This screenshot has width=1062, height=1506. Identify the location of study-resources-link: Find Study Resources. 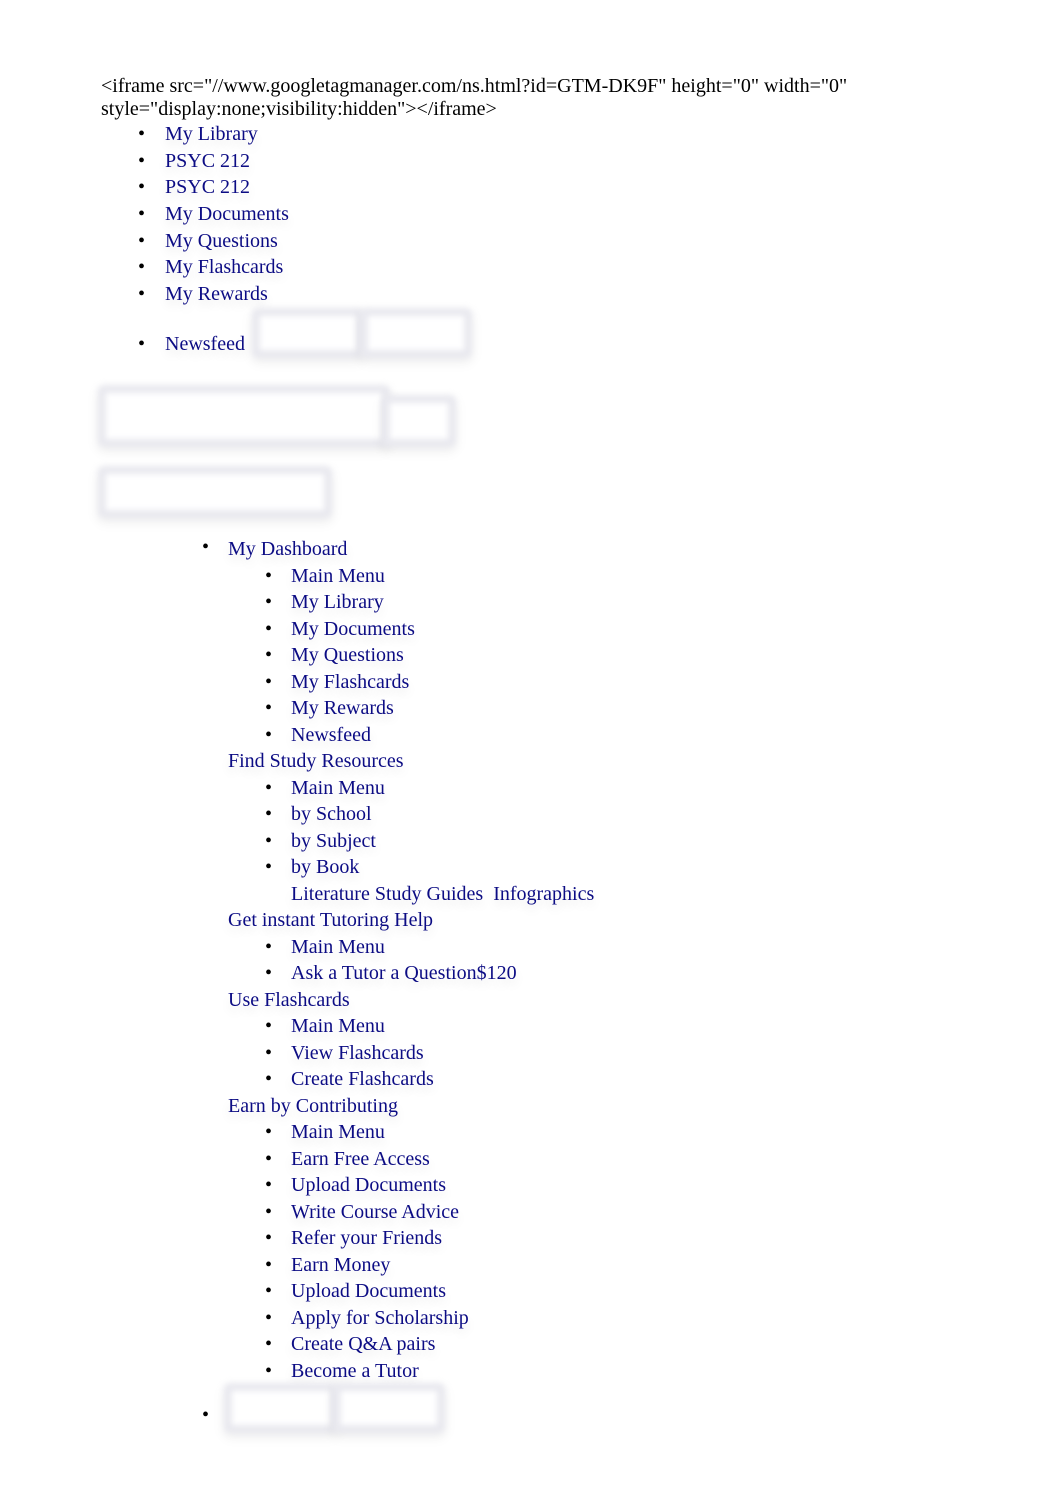
(316, 761).